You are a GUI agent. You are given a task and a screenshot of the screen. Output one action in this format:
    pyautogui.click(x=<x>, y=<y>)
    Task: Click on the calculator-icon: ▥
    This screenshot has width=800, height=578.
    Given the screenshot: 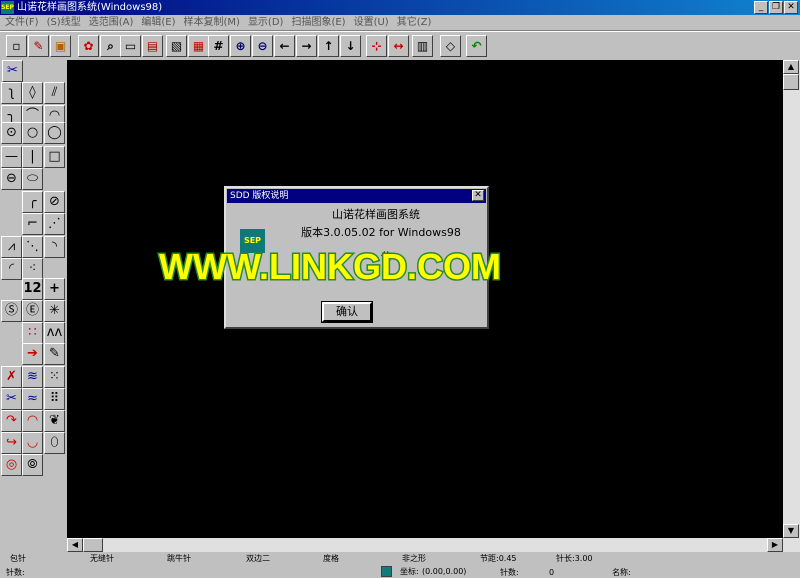 What is the action you would take?
    pyautogui.click(x=422, y=46)
    